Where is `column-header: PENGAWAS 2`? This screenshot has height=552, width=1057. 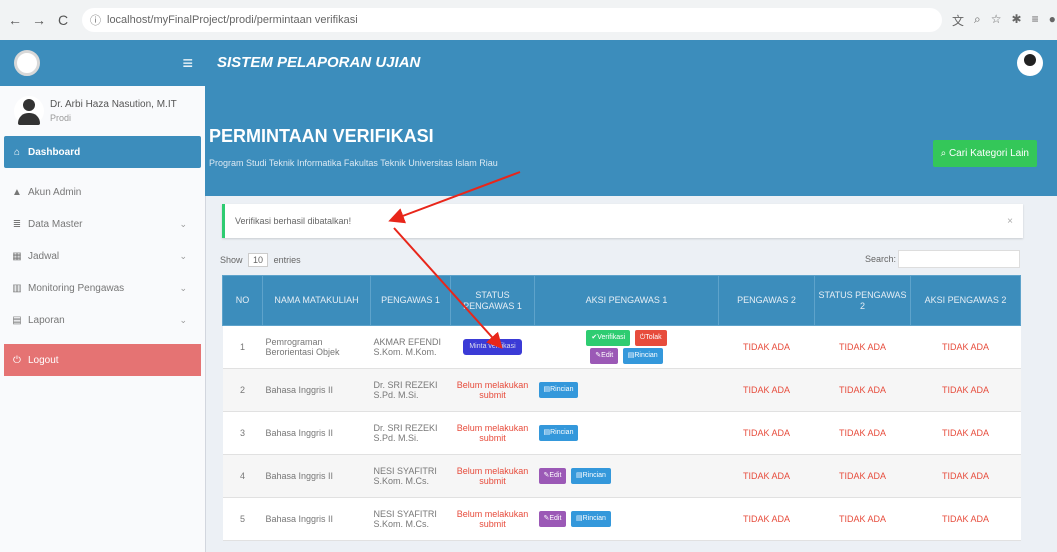 column-header: PENGAWAS 2 is located at coordinates (766, 300).